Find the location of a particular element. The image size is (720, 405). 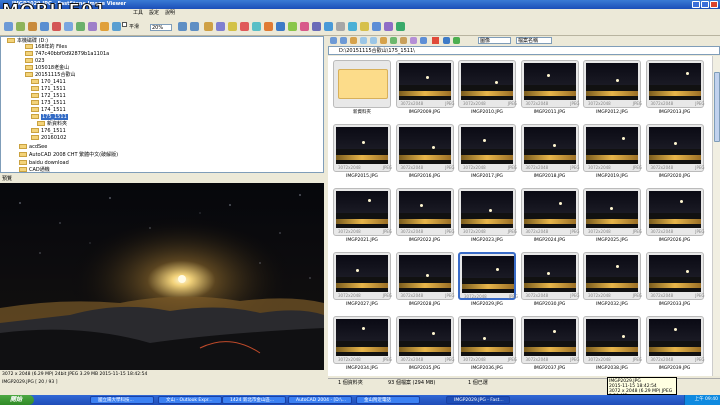

folder-thumbnail: 新資料夾 is located at coordinates (362, 90).